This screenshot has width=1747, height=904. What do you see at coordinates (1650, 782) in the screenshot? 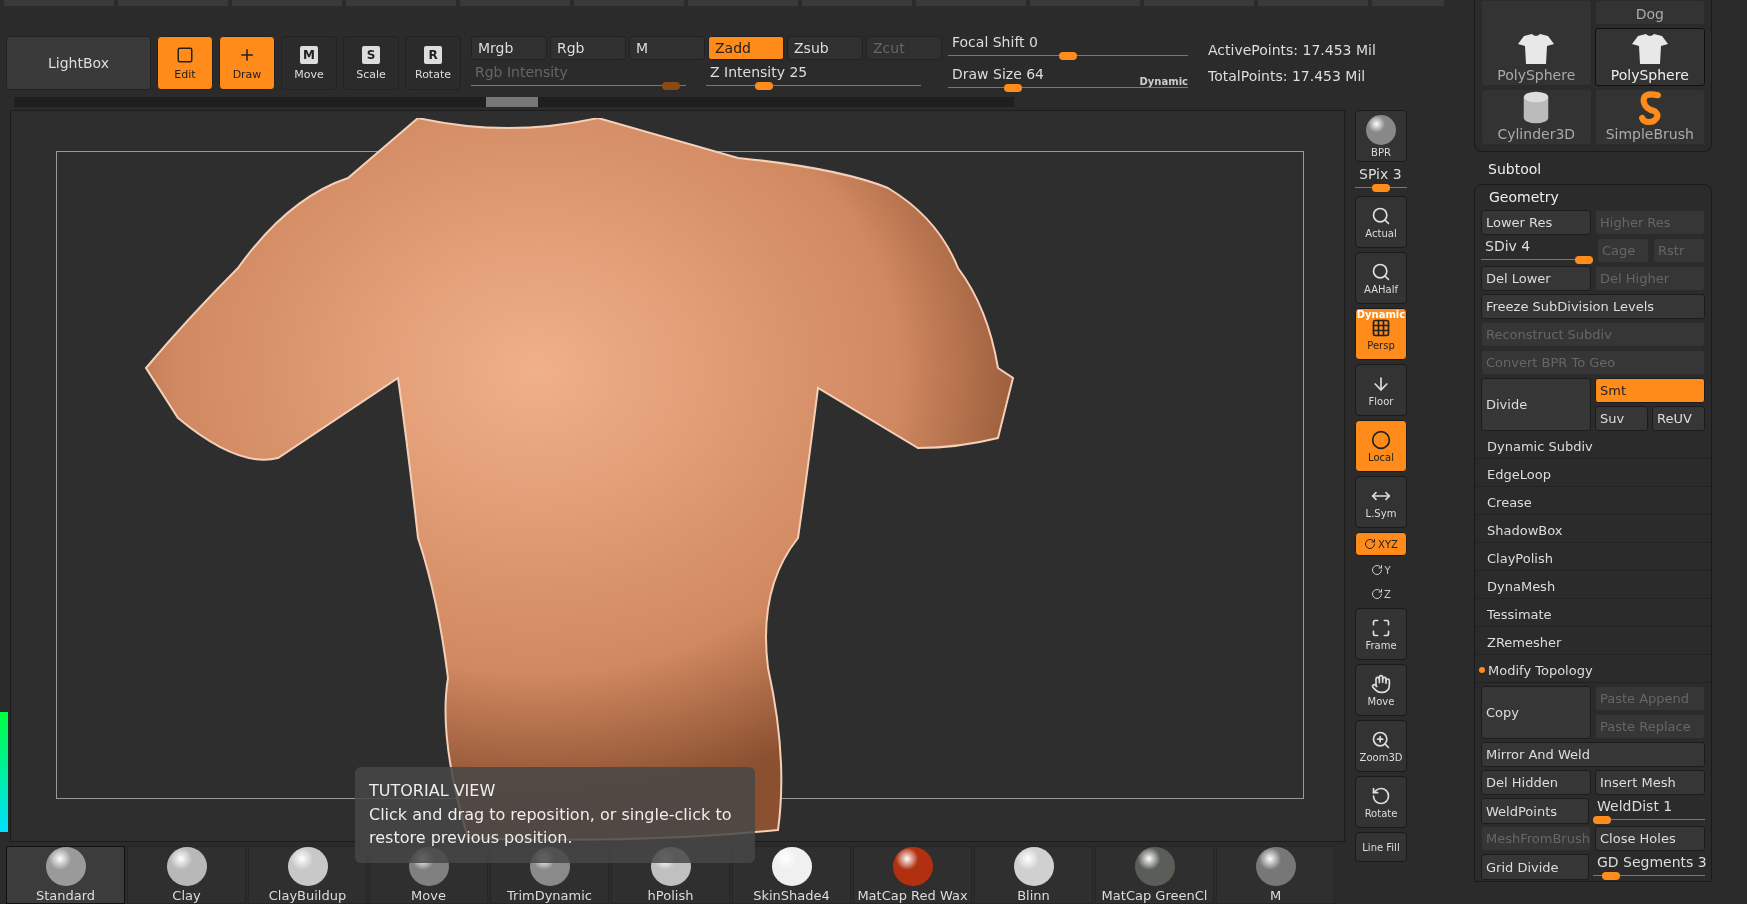
I see `panel-button: Insert Mesh` at bounding box center [1650, 782].